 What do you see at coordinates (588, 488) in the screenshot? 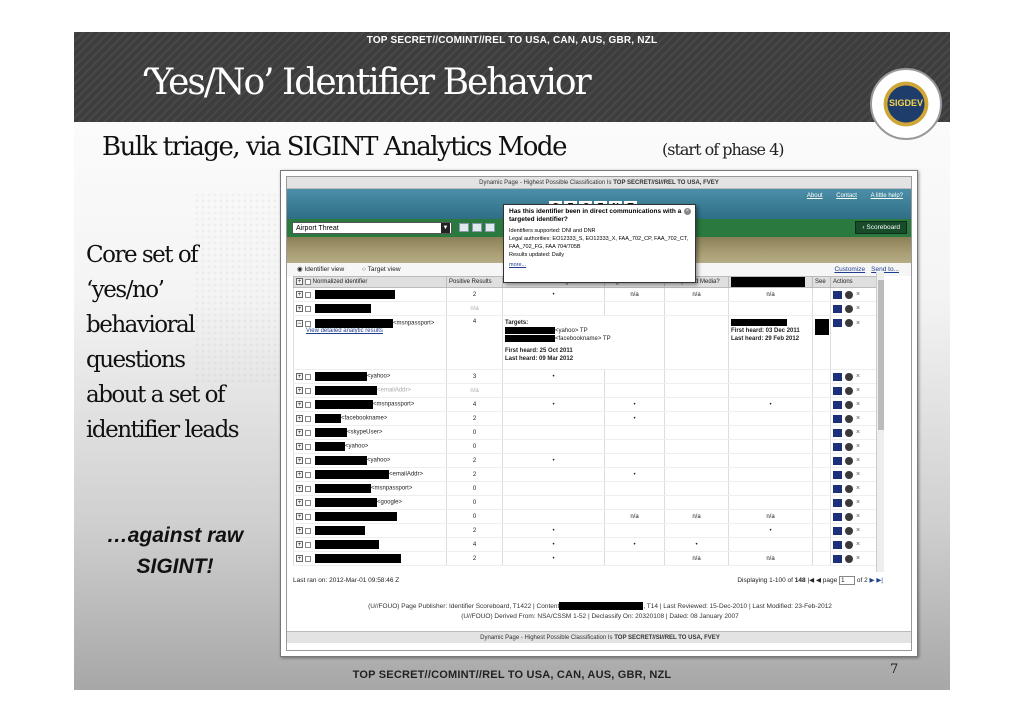
I see `table-row: + <msnpassport> 0 ×` at bounding box center [588, 488].